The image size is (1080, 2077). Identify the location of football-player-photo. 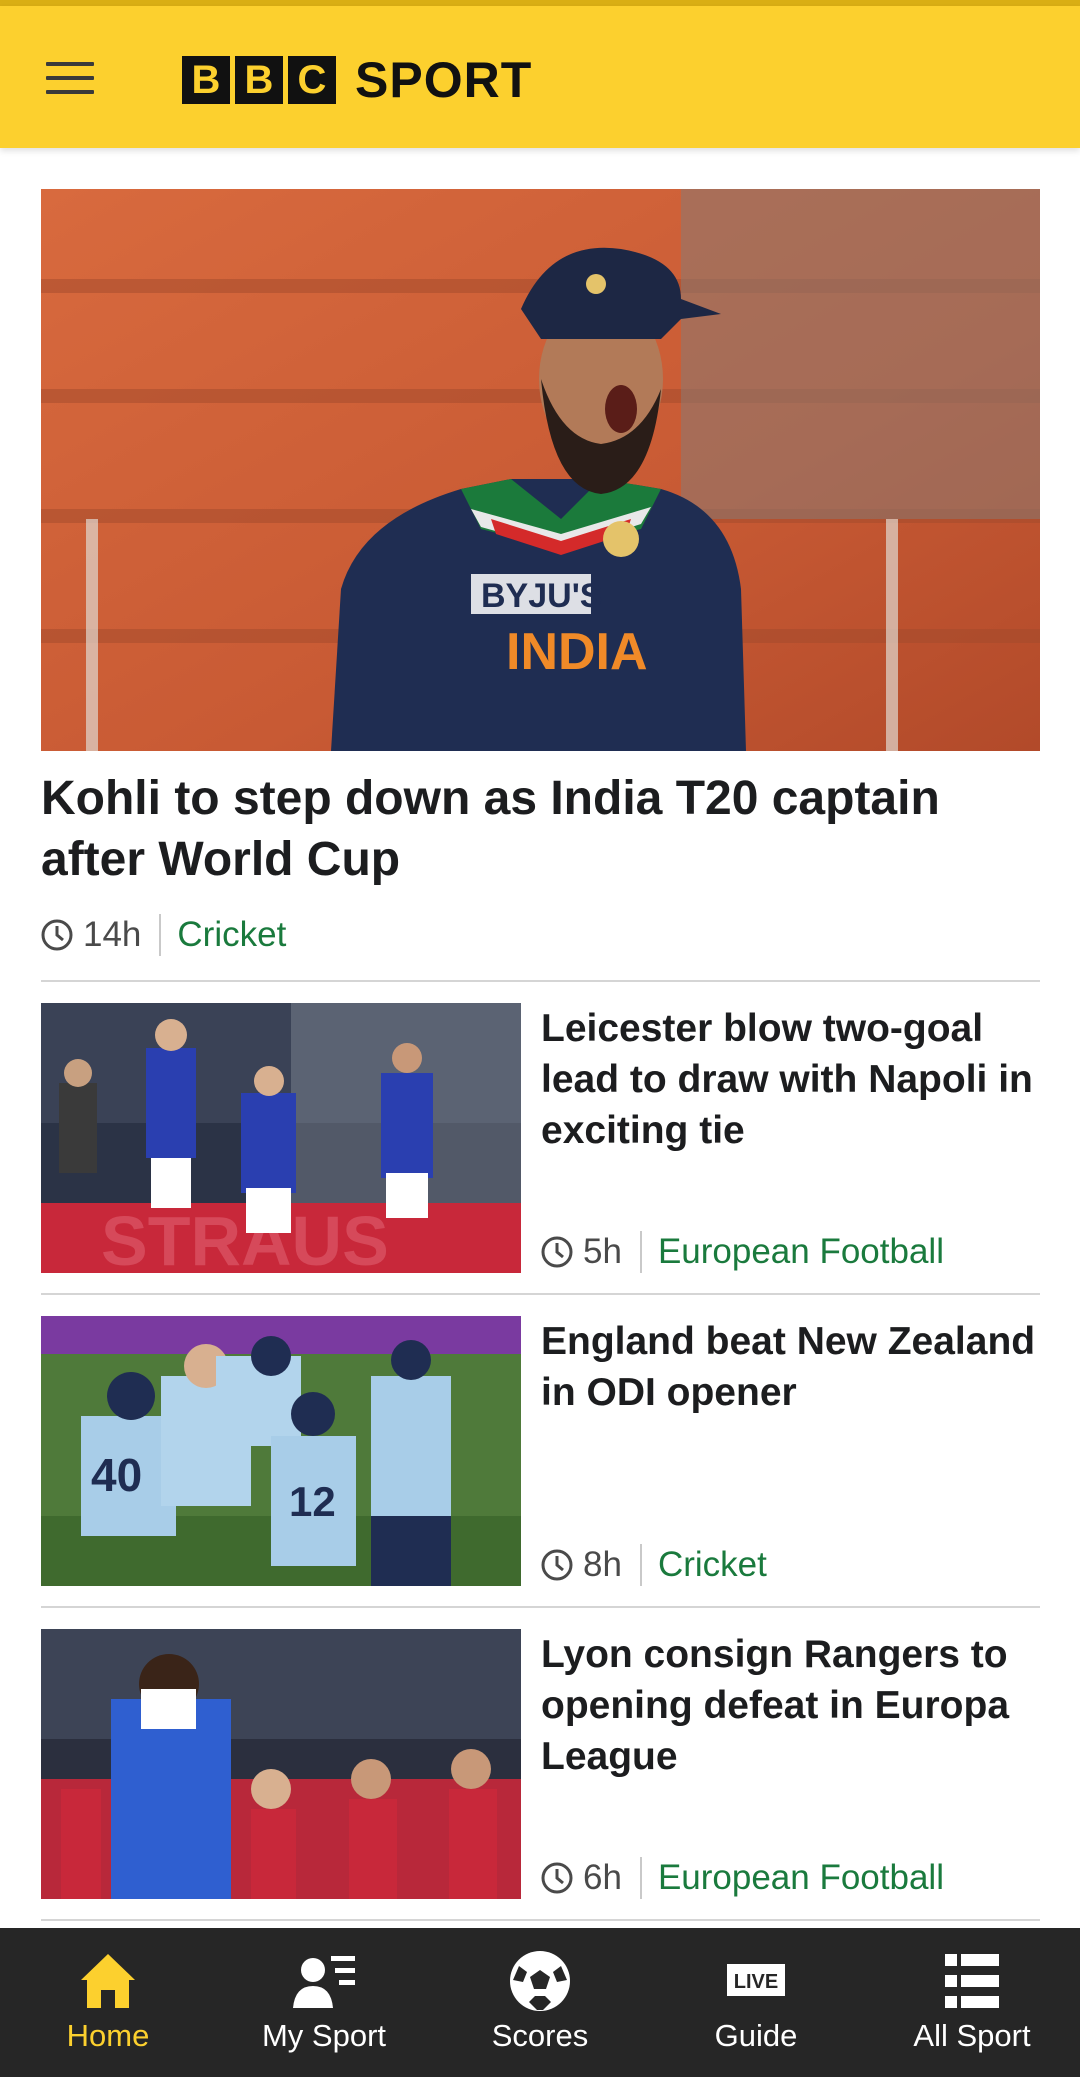
(281, 1764).